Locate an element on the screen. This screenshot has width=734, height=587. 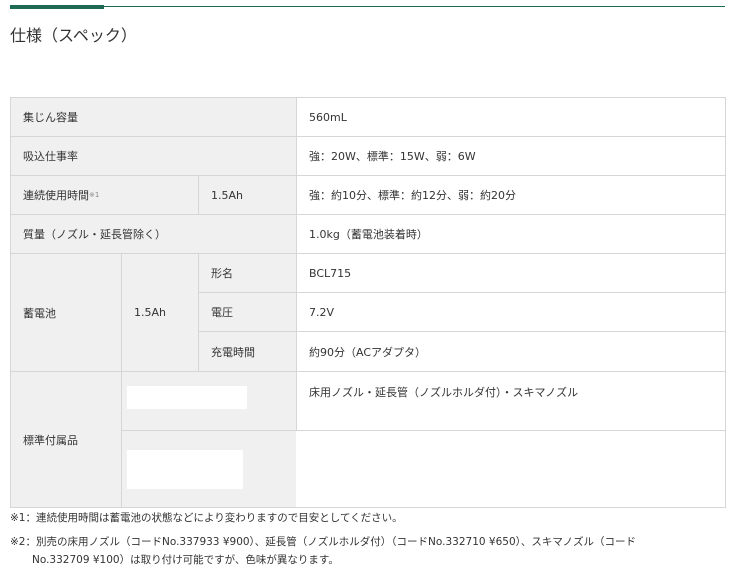
label-model: 形名 is located at coordinates (247, 273).